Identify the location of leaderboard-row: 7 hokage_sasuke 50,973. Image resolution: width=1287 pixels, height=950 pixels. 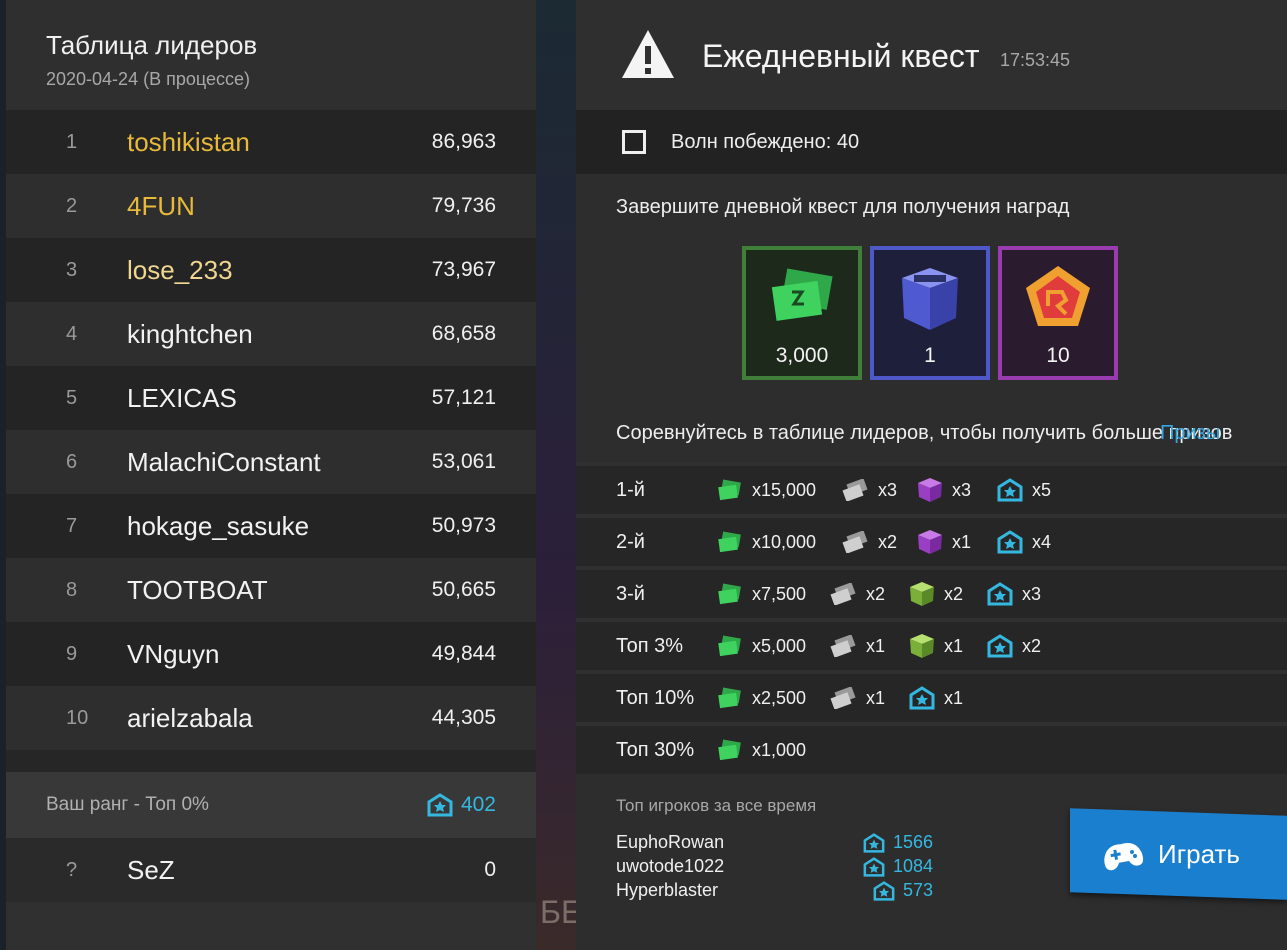
(271, 526).